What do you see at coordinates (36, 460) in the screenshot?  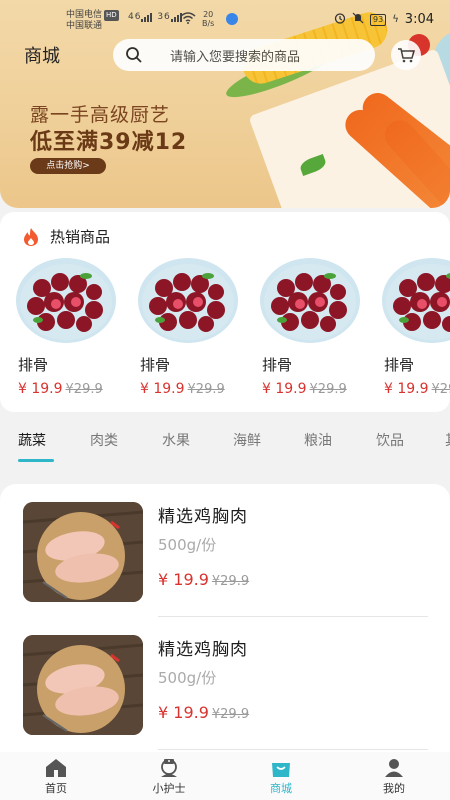 I see `active-tab-indicator` at bounding box center [36, 460].